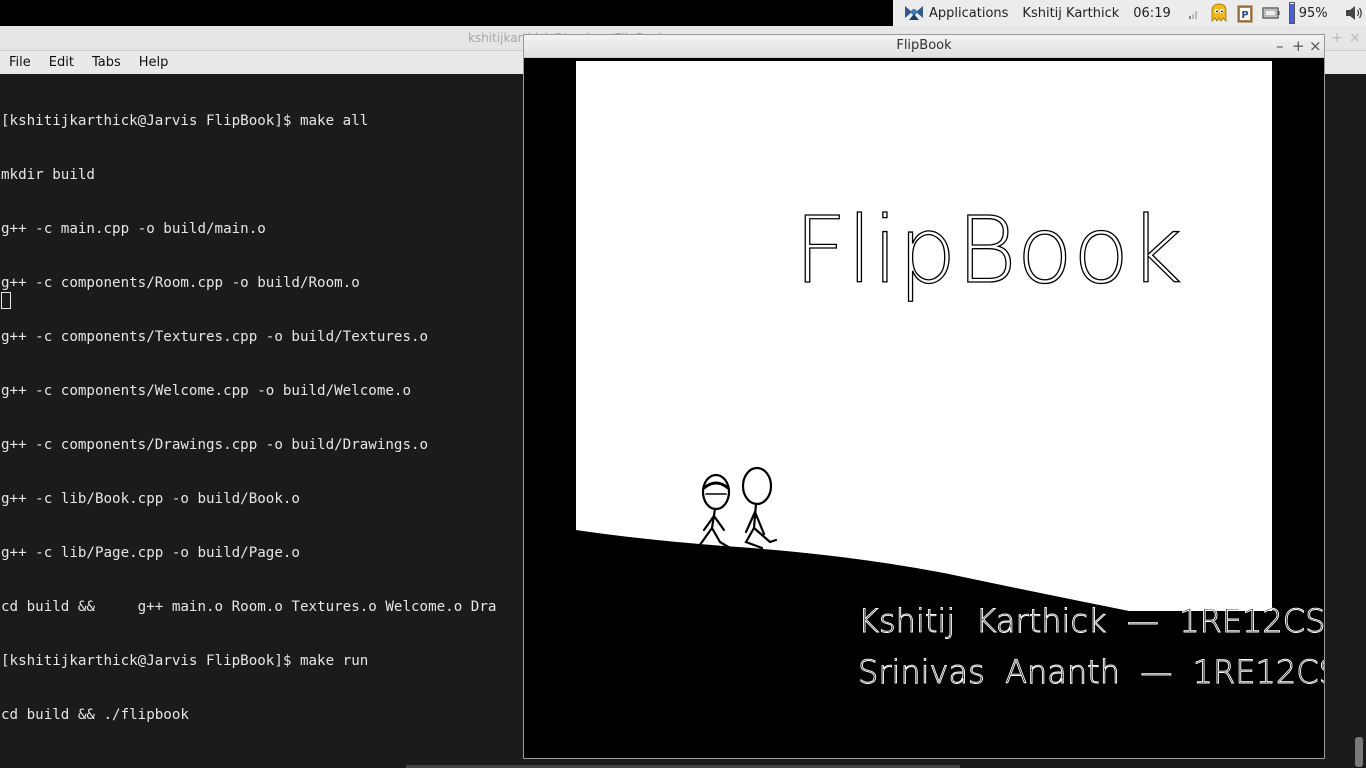 The width and height of the screenshot is (1366, 768). What do you see at coordinates (48, 175) in the screenshot?
I see `terminal-line: mkdir build` at bounding box center [48, 175].